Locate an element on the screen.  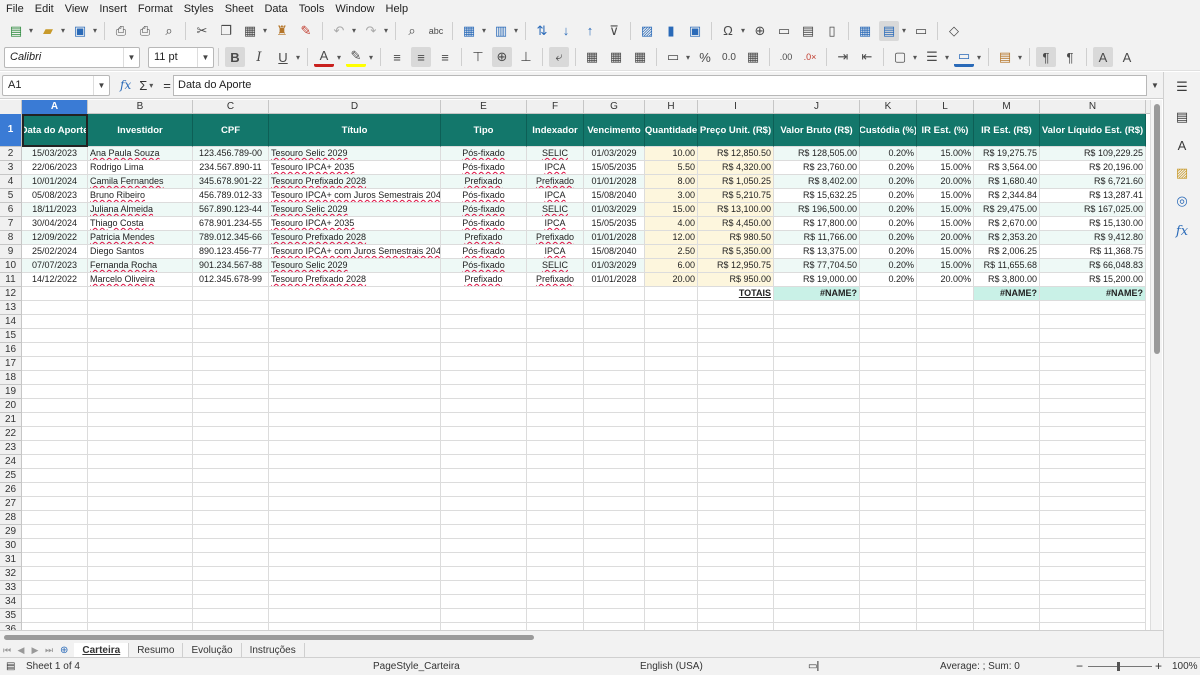
formula-input: Data do Aporte is located at coordinates (660, 85).